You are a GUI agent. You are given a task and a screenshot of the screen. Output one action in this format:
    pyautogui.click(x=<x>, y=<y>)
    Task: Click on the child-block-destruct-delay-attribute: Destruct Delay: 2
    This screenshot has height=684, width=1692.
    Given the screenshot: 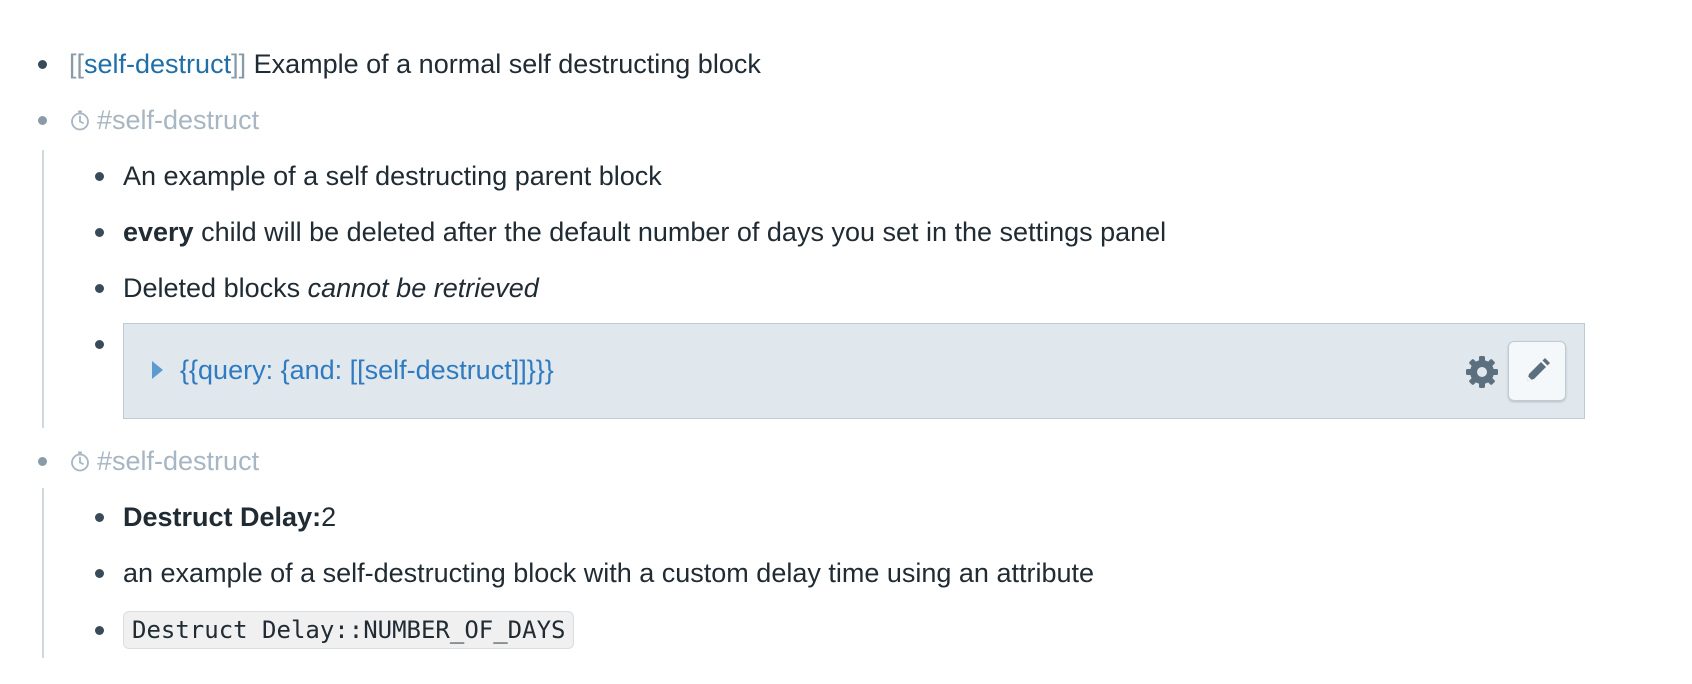 What is the action you would take?
    pyautogui.click(x=229, y=517)
    